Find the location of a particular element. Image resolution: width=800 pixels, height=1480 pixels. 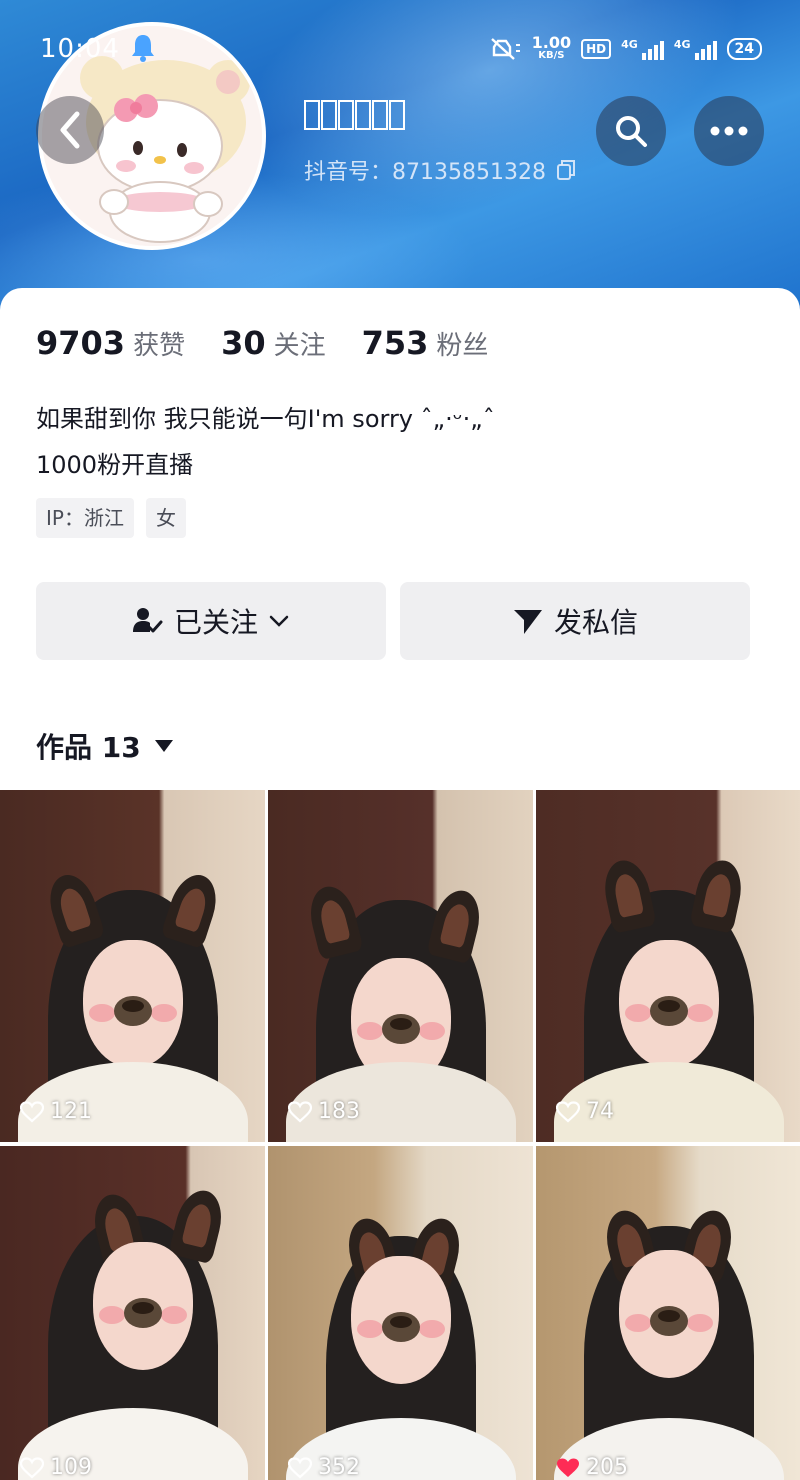

user-check-icon is located at coordinates (147, 620).